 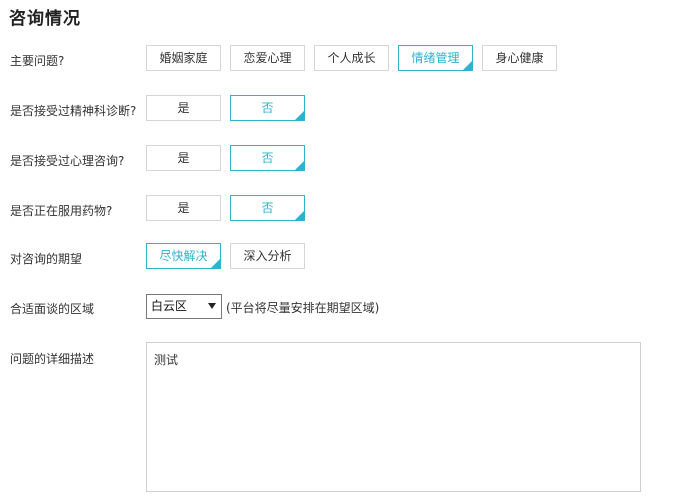 I want to click on medication-label: 是否正在服用药物?, so click(x=61, y=211).